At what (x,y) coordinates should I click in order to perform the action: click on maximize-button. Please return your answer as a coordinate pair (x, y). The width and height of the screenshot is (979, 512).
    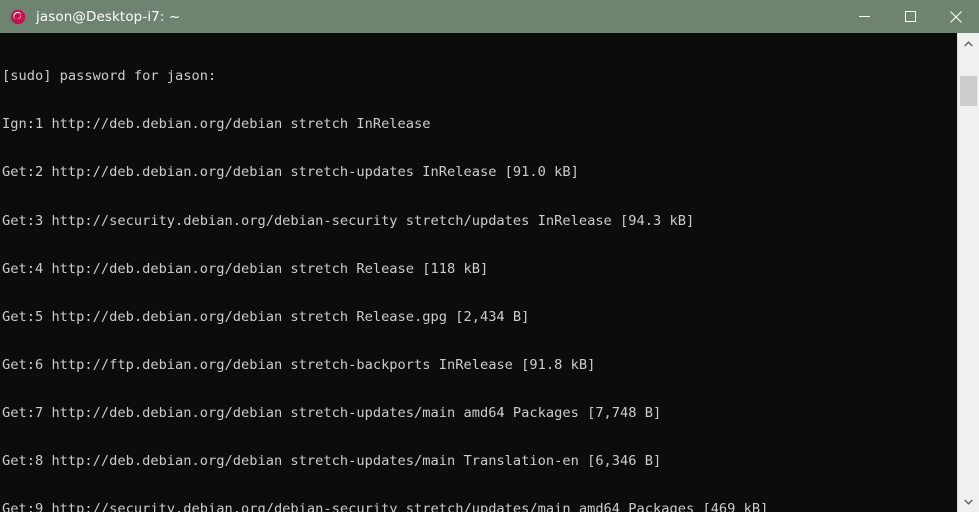
    Looking at the image, I should click on (910, 16).